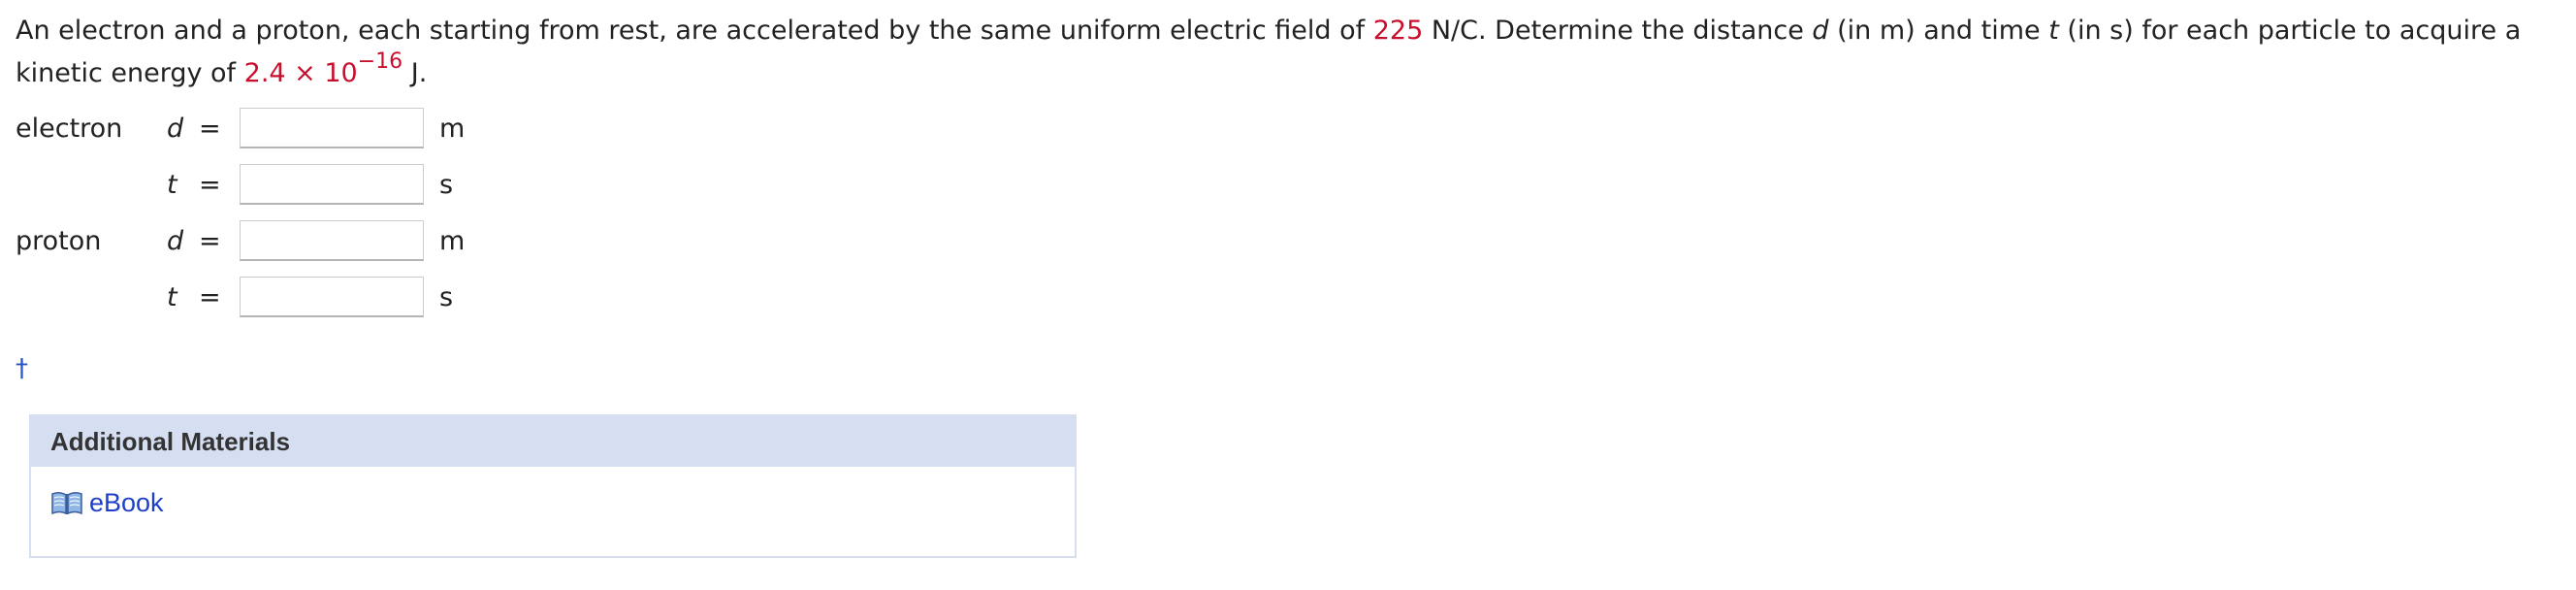 Image resolution: width=2576 pixels, height=590 pixels. I want to click on variable-d: d, so click(1820, 31).